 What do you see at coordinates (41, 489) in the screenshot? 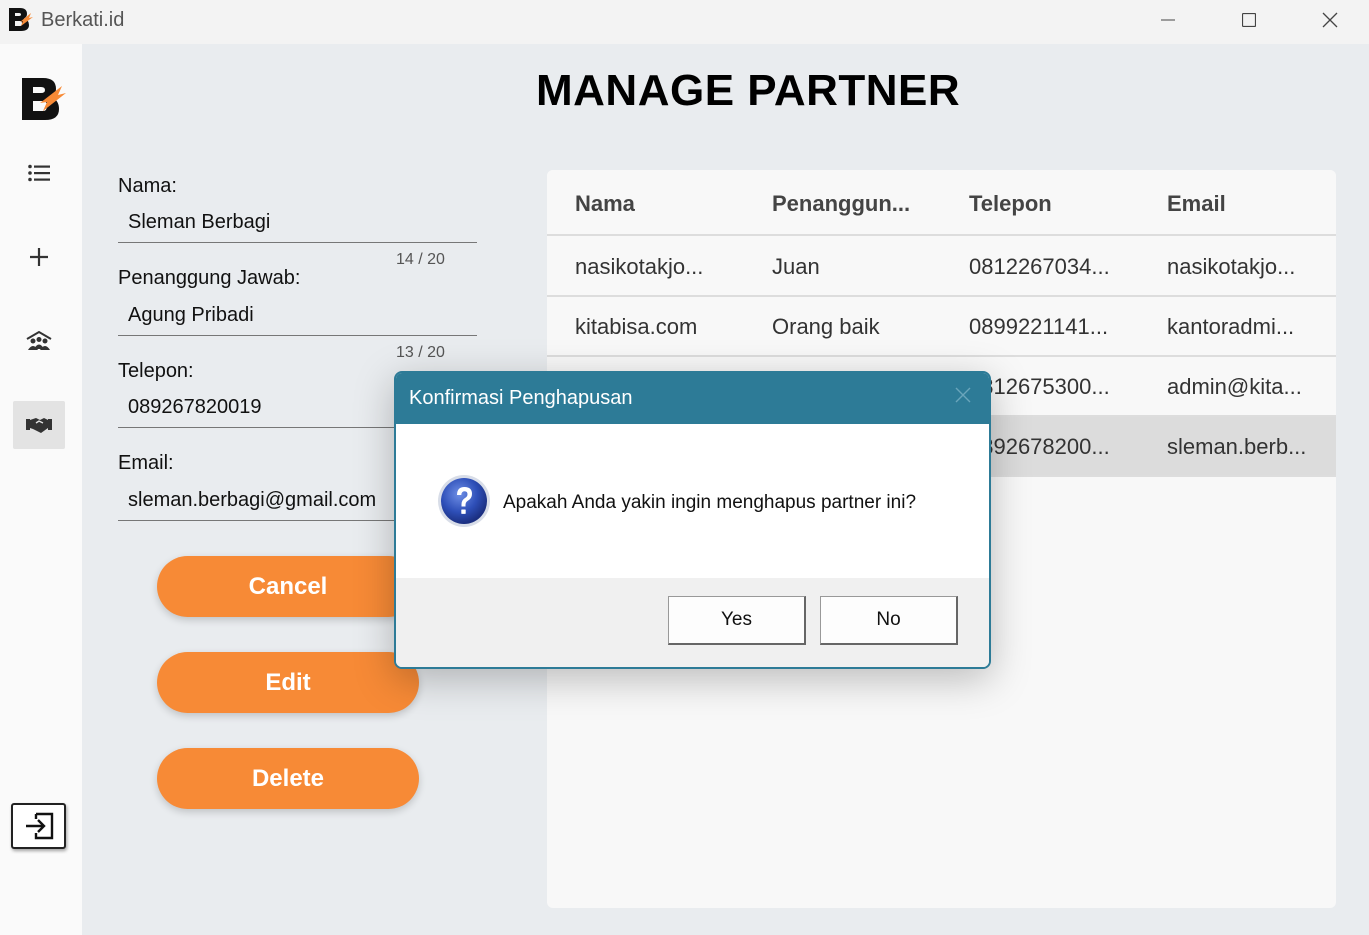
I see `sidebar` at bounding box center [41, 489].